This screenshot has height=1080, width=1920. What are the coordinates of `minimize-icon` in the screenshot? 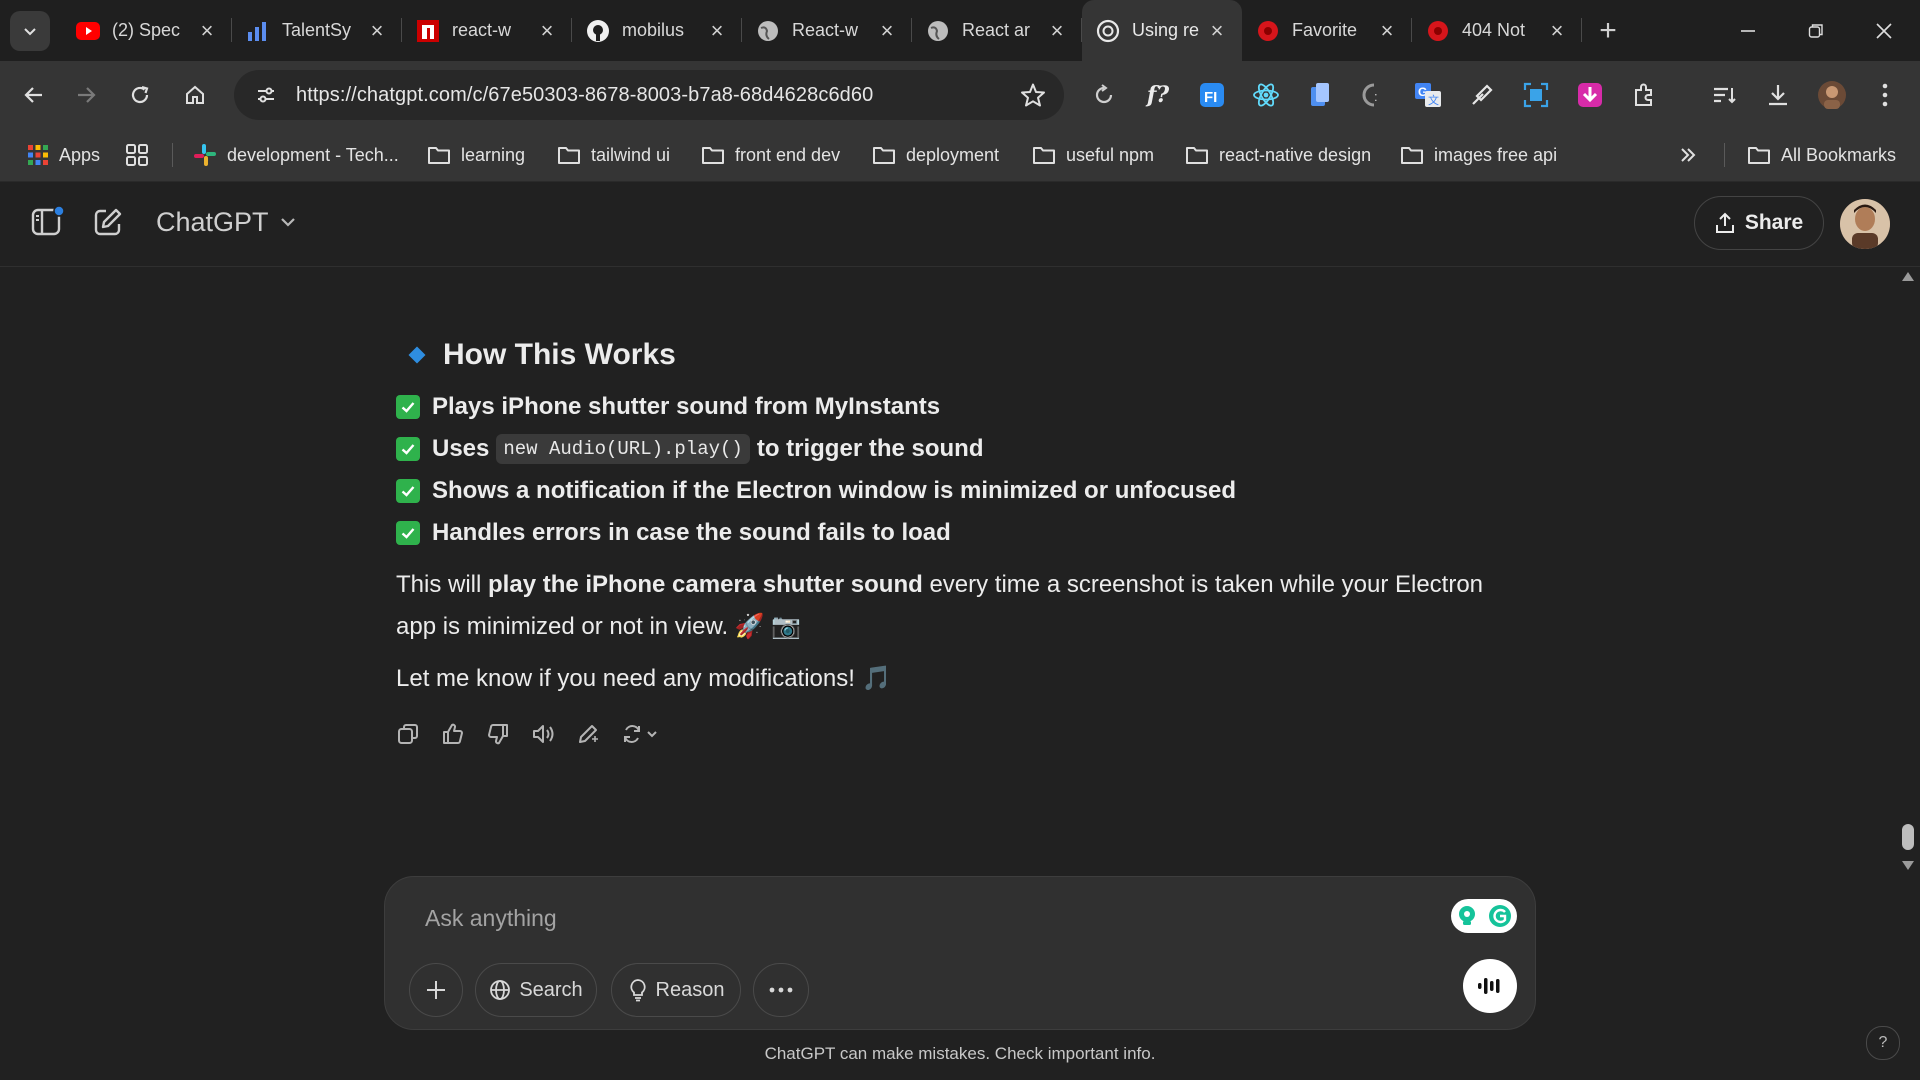 It's located at (1748, 30).